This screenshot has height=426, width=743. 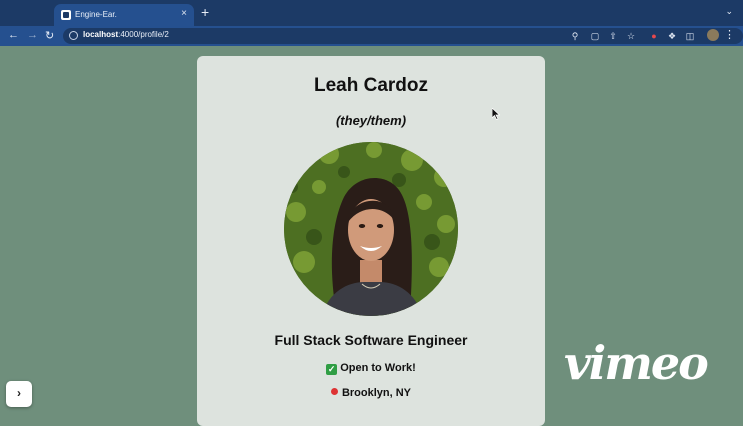 What do you see at coordinates (332, 369) in the screenshot?
I see `checkmark-icon: ✓` at bounding box center [332, 369].